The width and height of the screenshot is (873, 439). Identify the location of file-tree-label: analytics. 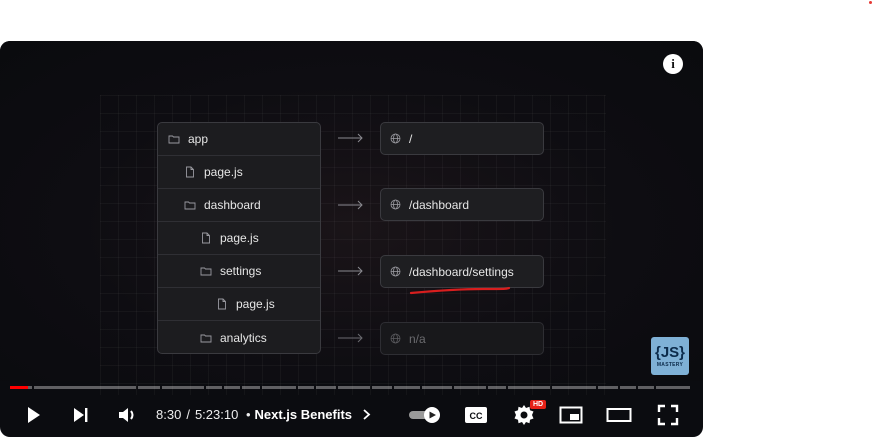
(243, 337).